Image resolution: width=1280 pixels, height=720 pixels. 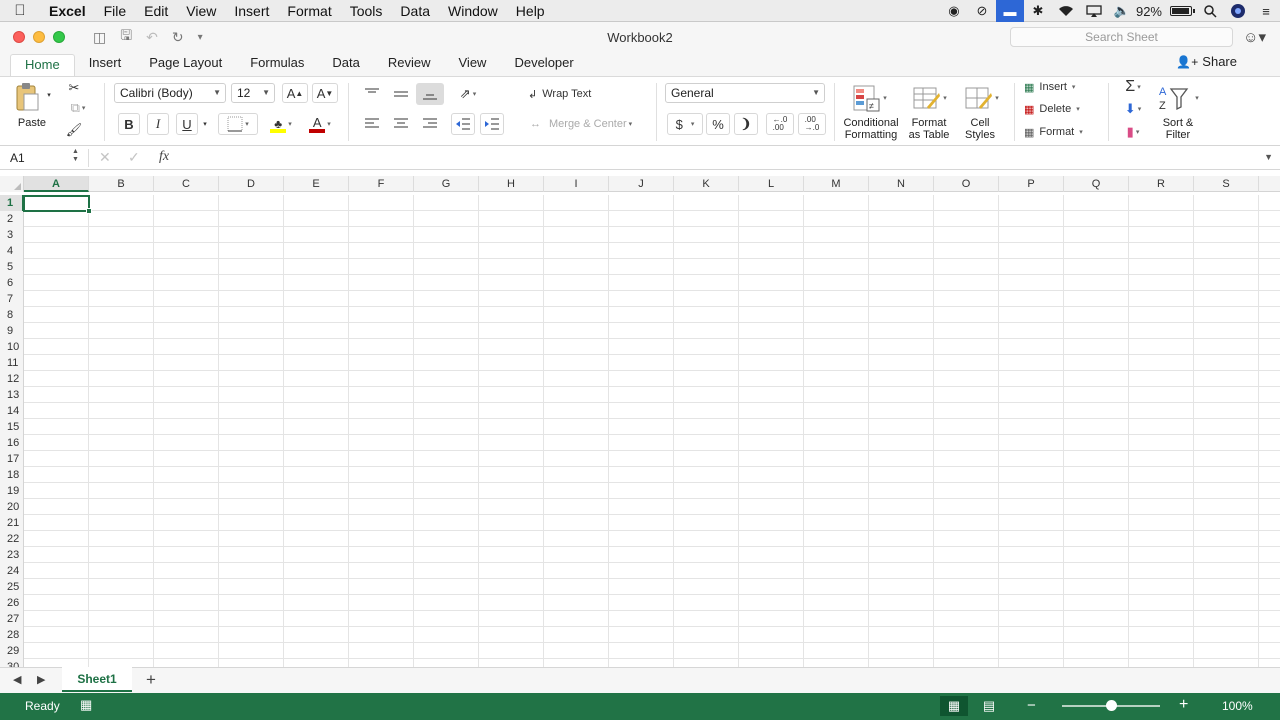 What do you see at coordinates (164, 157) in the screenshot?
I see `insert-function-button: fx` at bounding box center [164, 157].